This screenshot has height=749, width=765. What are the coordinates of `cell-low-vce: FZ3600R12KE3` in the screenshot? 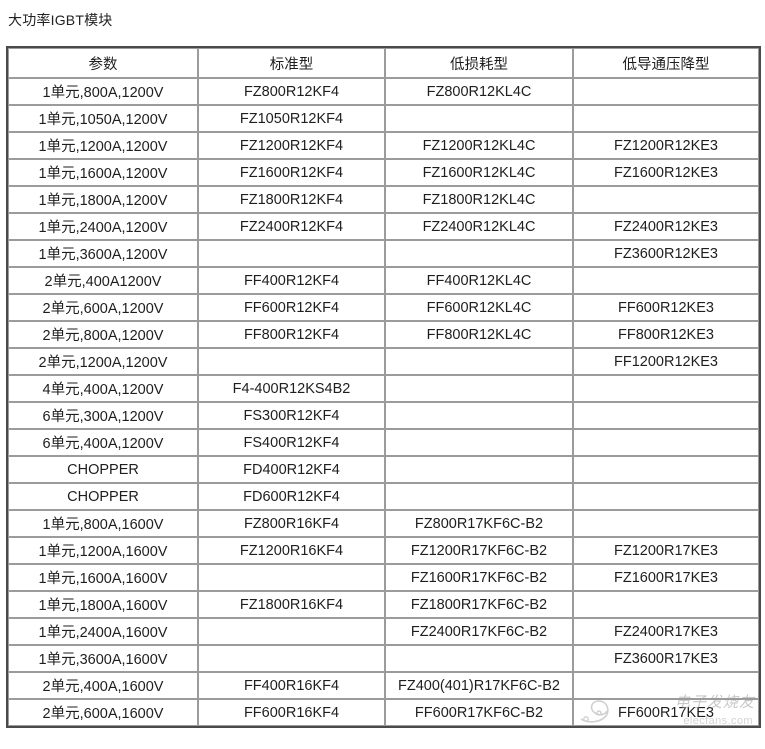 It's located at (666, 253).